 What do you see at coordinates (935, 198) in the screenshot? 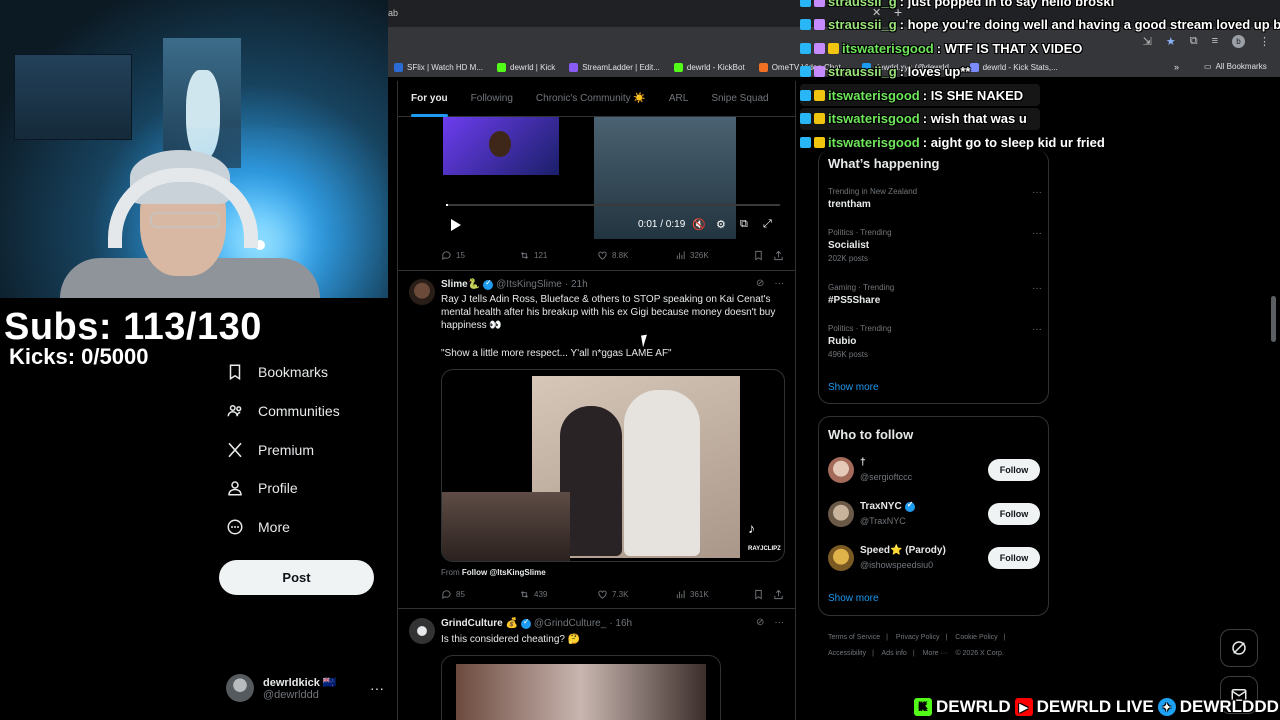
I see `trend-item: Trending in New Zealand trentham ···` at bounding box center [935, 198].